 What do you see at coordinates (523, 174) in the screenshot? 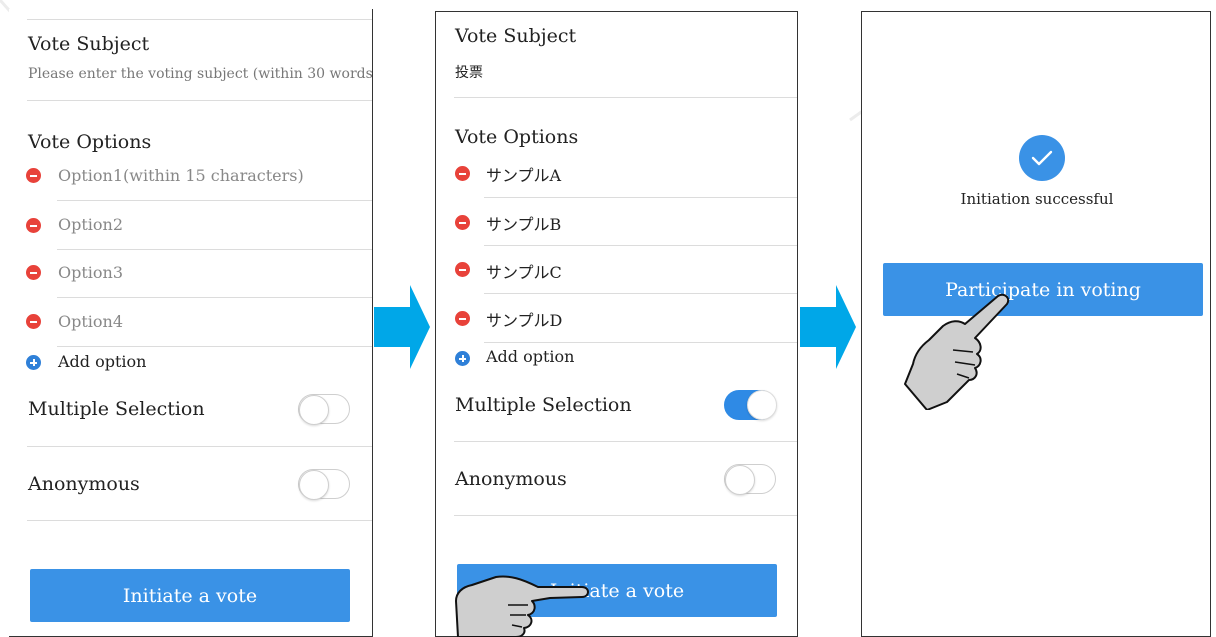
I see `option-input: サンプルA` at bounding box center [523, 174].